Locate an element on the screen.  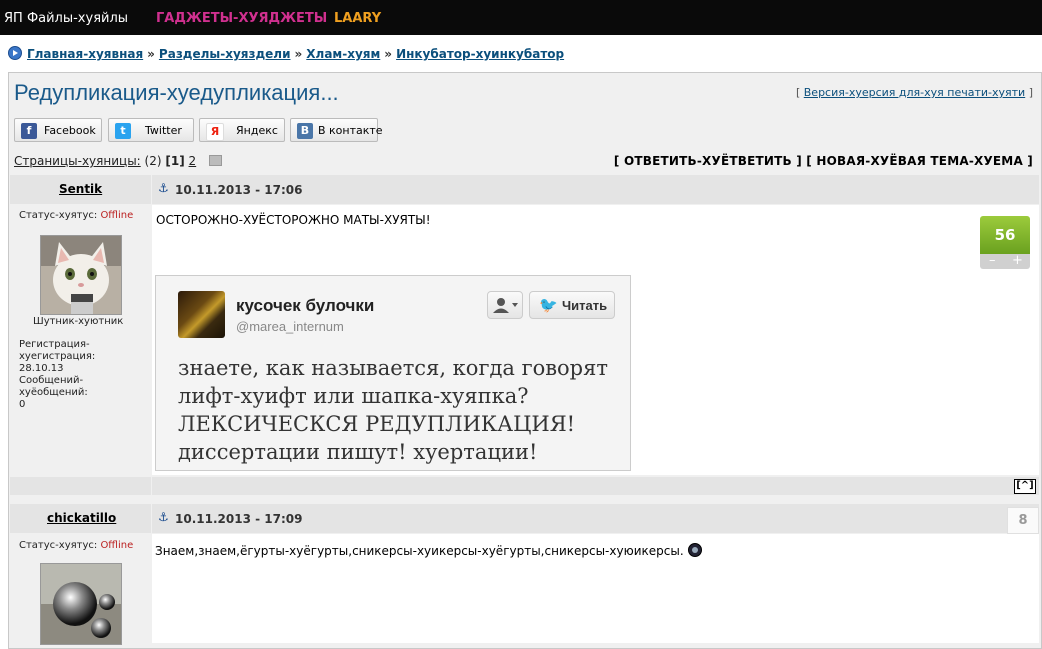
breadcrumb-incubator: Инкубатор-хуинкубатор is located at coordinates (480, 54).